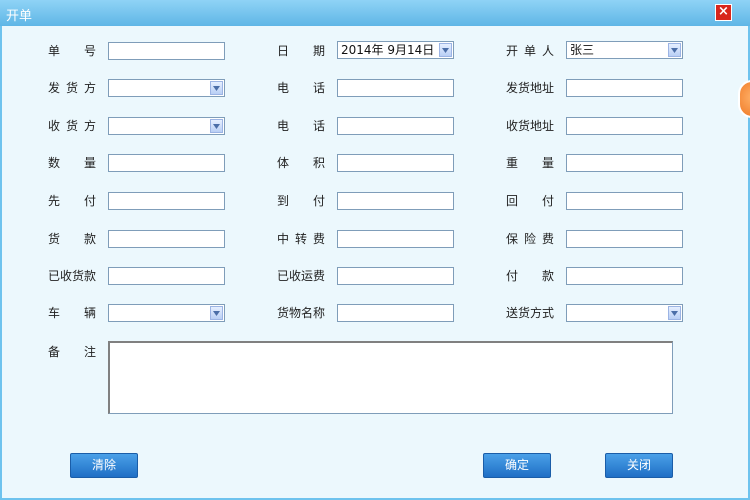 This screenshot has width=750, height=500. I want to click on receiver-address-input, so click(624, 126).